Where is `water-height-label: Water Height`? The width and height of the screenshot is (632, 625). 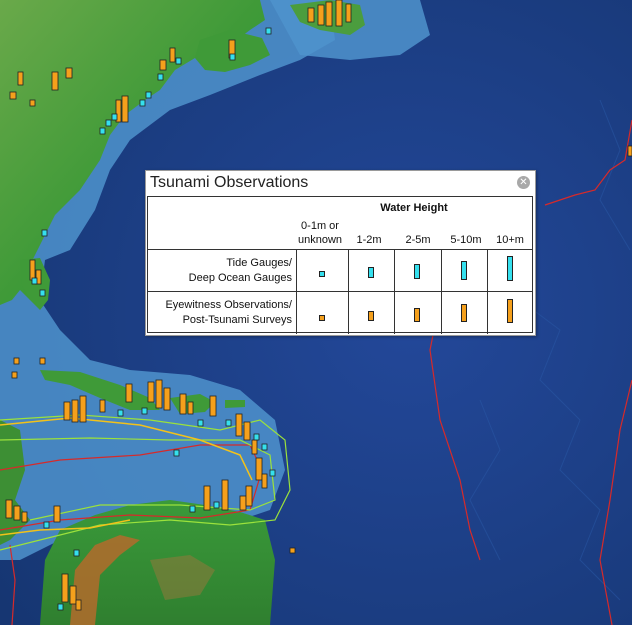
water-height-label: Water Height is located at coordinates (414, 208).